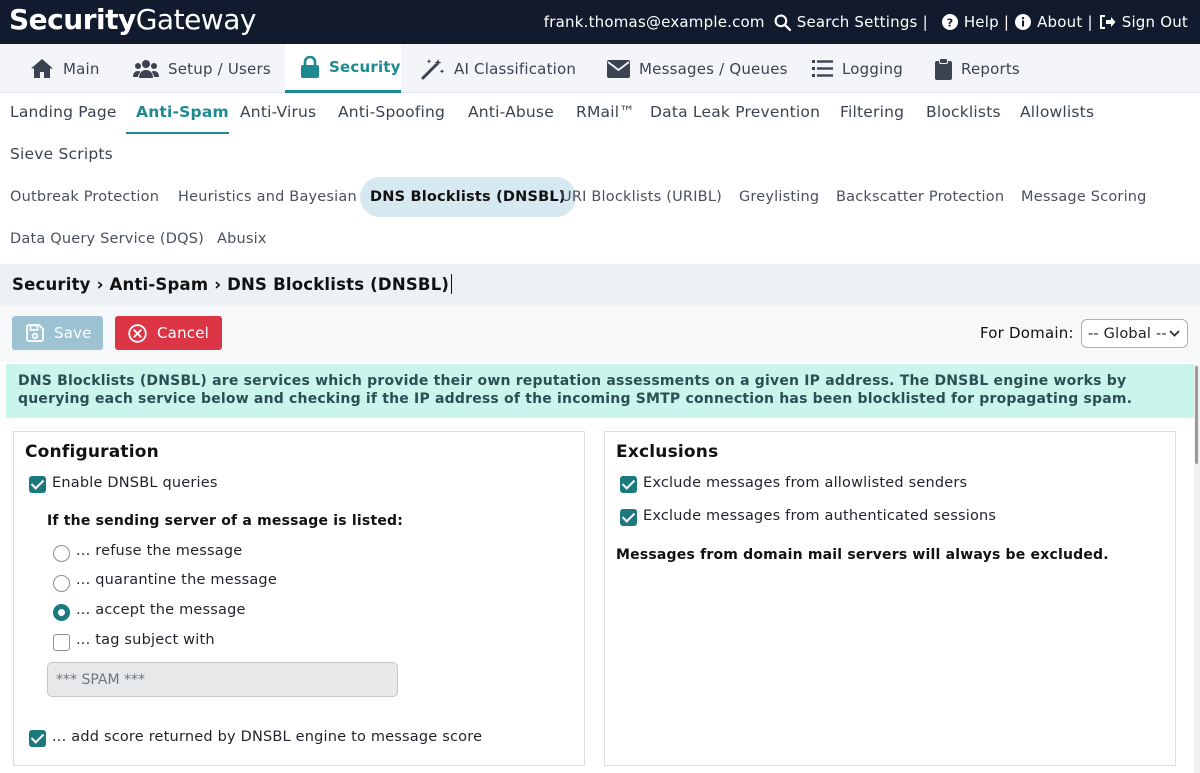 This screenshot has width=1200, height=773. I want to click on tab-allowlists: Allowlists, so click(1057, 112).